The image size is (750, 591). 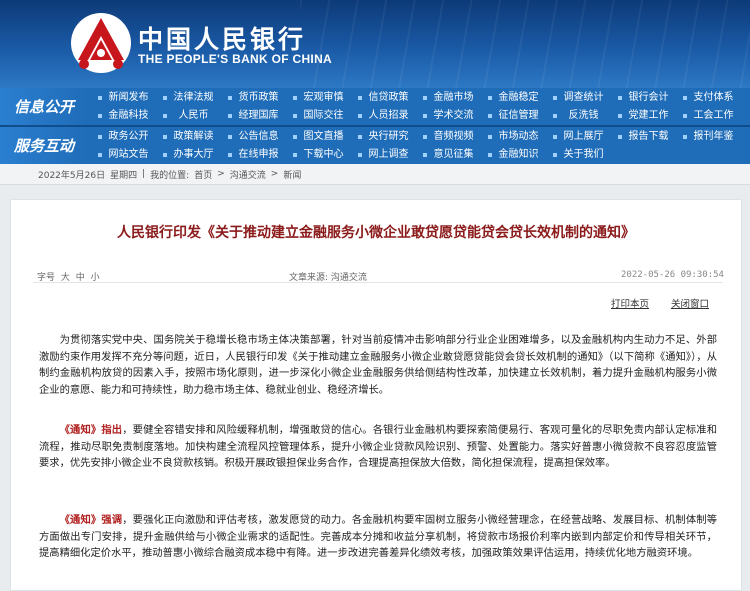 I want to click on nav-item: 支付体系, so click(x=713, y=98).